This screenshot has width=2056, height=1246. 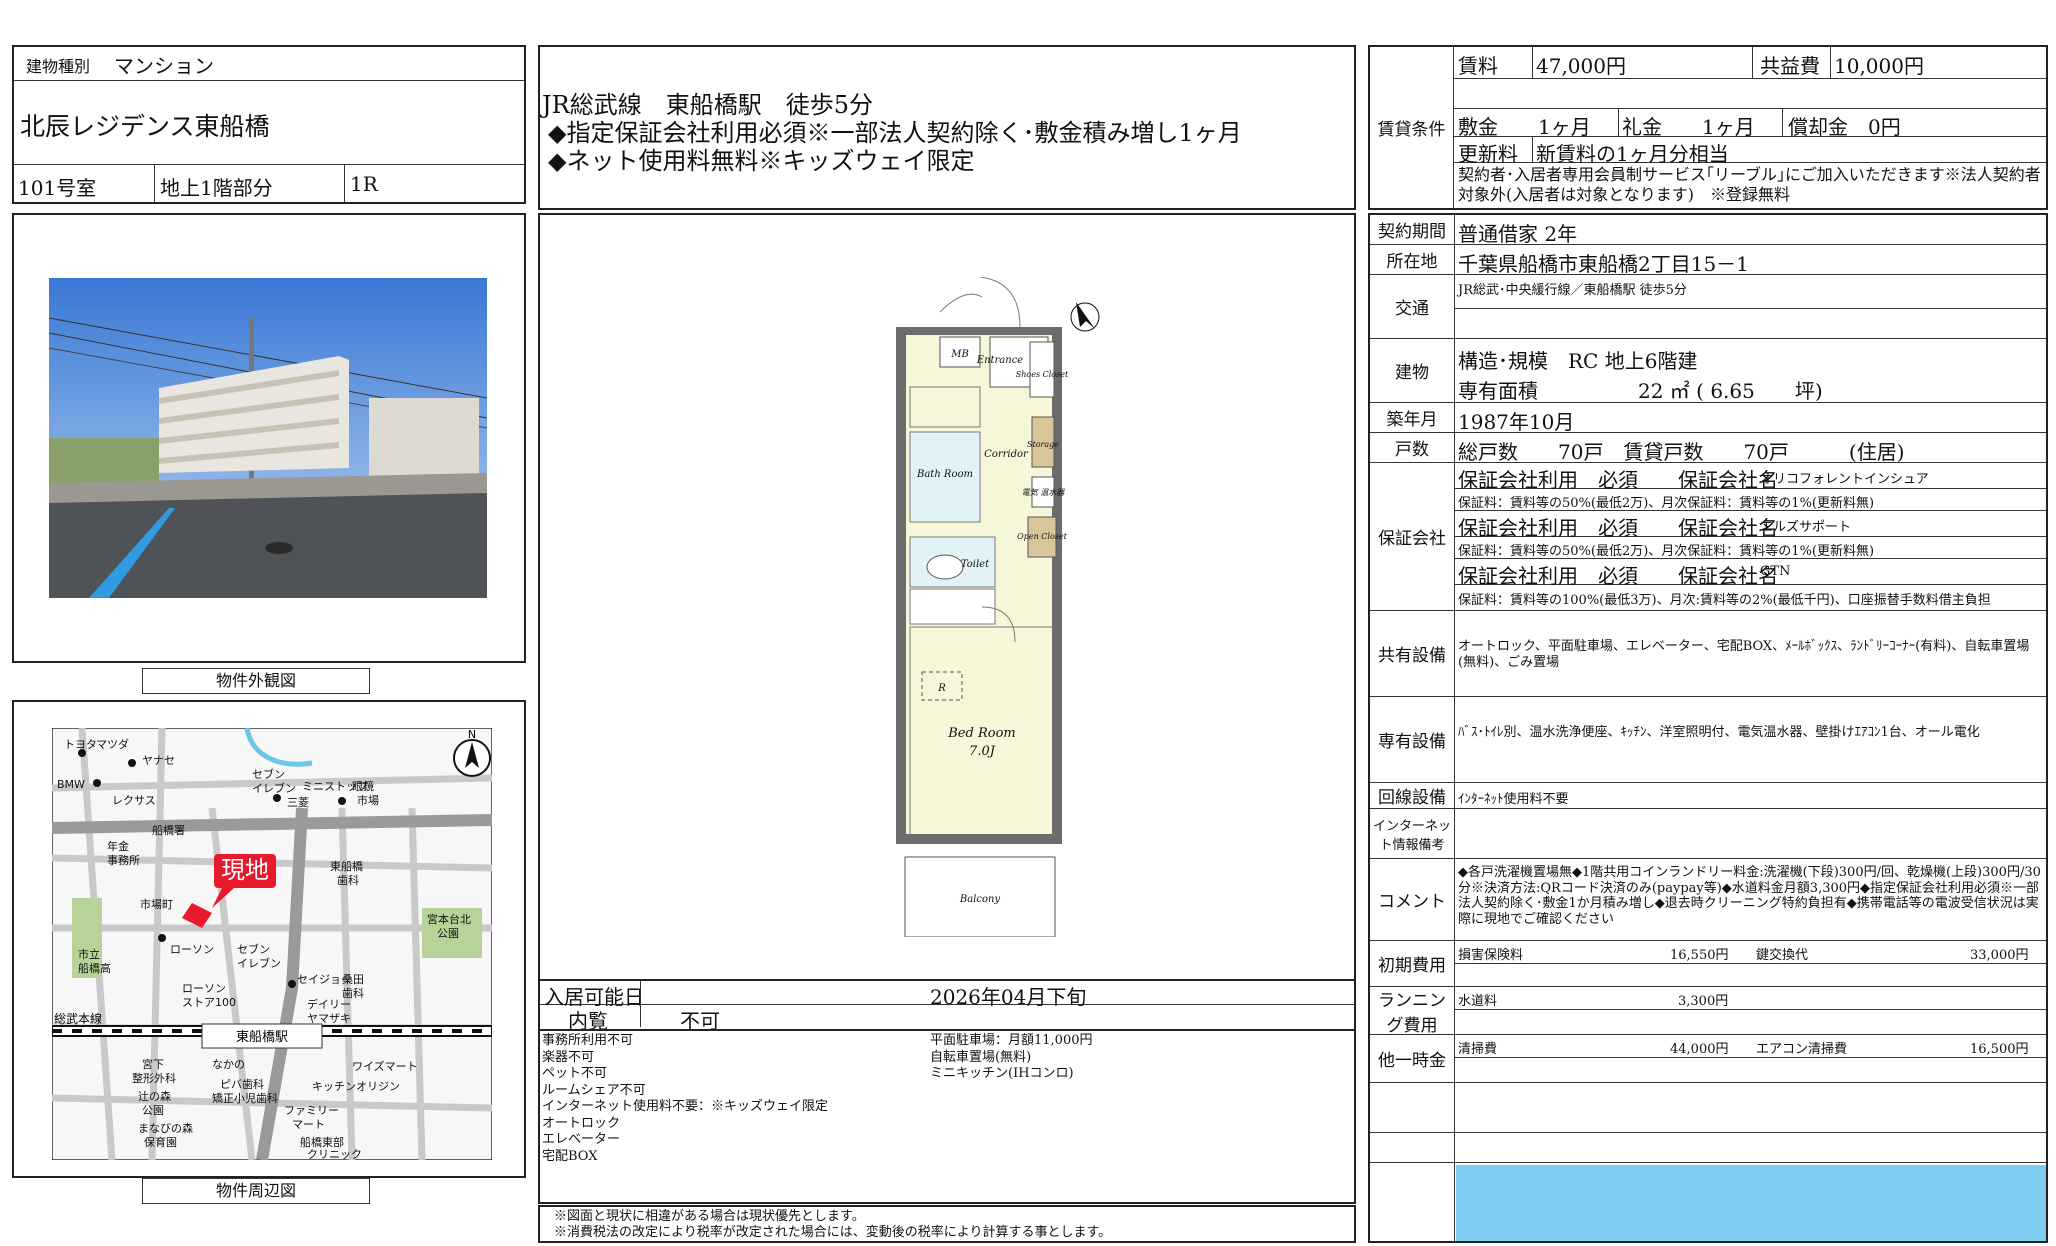 I want to click on svg-text: 辻の森, so click(x=154, y=1096).